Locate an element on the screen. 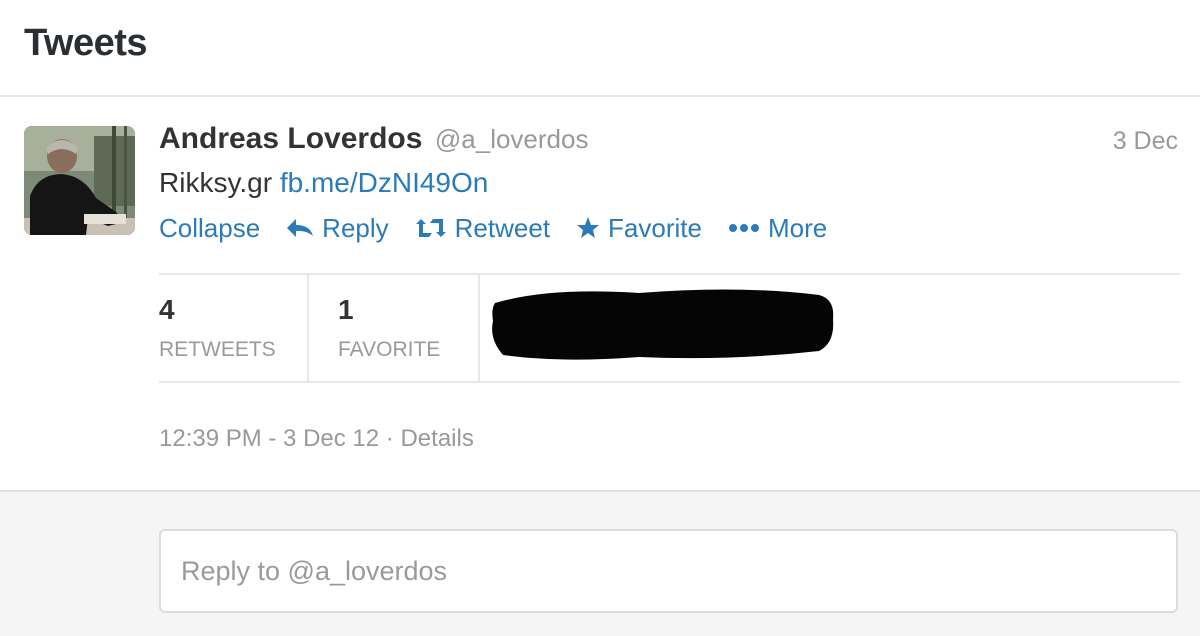 The width and height of the screenshot is (1200, 636). reply-input is located at coordinates (668, 571).